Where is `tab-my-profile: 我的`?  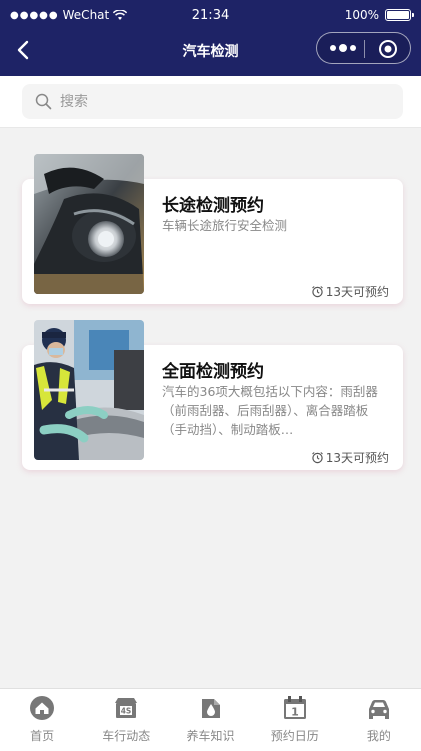 tab-my-profile: 我的 is located at coordinates (379, 720).